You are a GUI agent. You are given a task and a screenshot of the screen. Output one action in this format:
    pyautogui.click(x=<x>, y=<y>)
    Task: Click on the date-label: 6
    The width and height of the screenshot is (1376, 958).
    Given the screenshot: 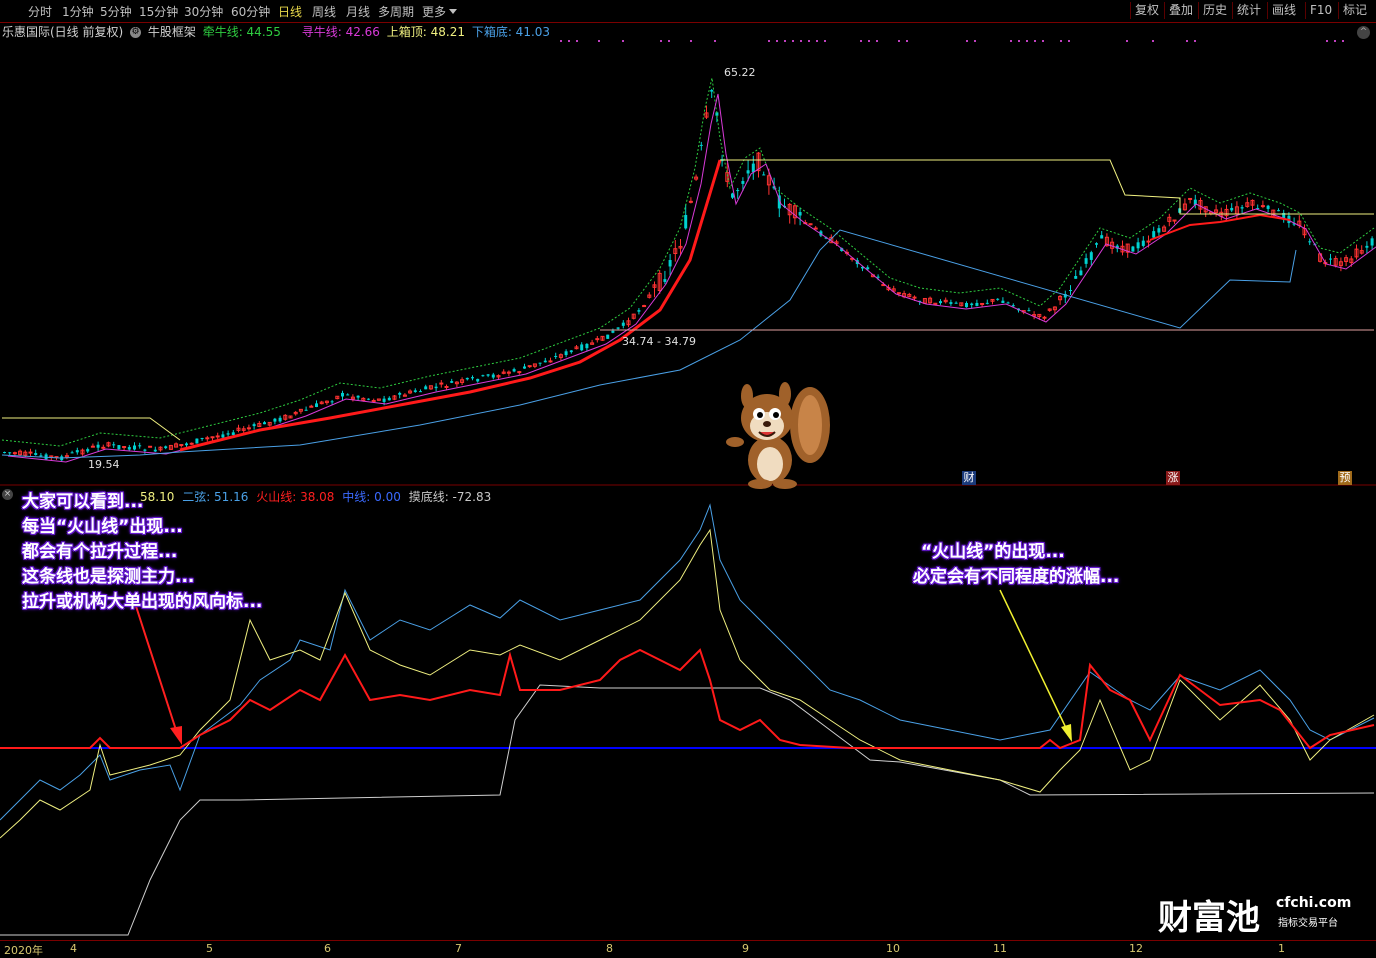 What is the action you would take?
    pyautogui.click(x=327, y=948)
    